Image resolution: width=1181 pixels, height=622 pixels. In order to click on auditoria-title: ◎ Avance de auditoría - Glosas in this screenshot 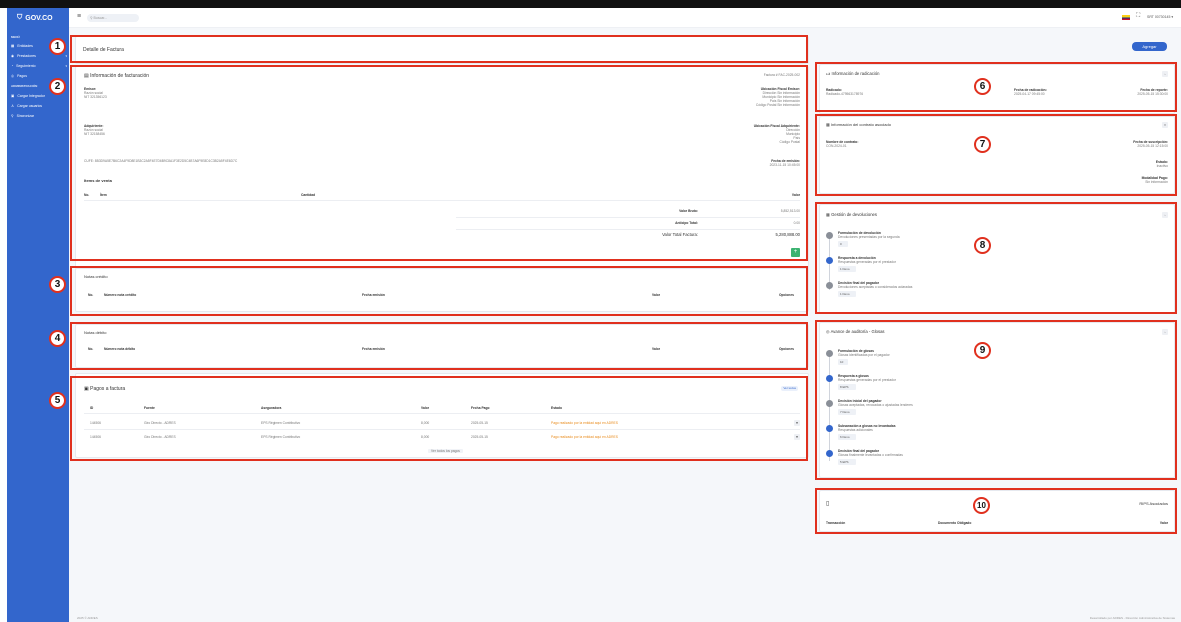, I will do `click(855, 331)`.